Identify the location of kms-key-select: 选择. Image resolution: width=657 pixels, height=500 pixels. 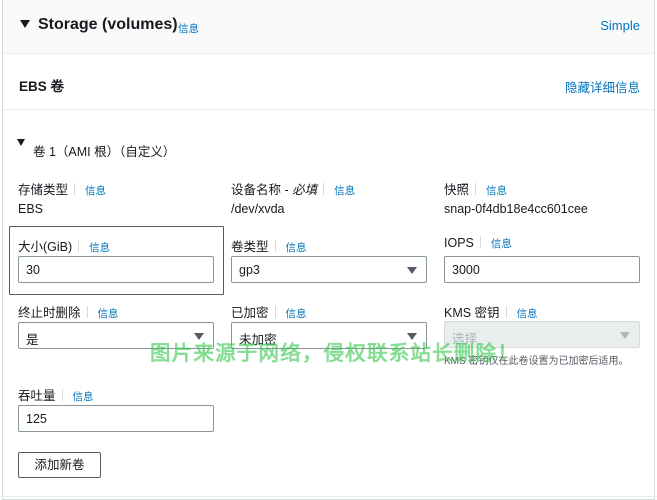
(542, 334).